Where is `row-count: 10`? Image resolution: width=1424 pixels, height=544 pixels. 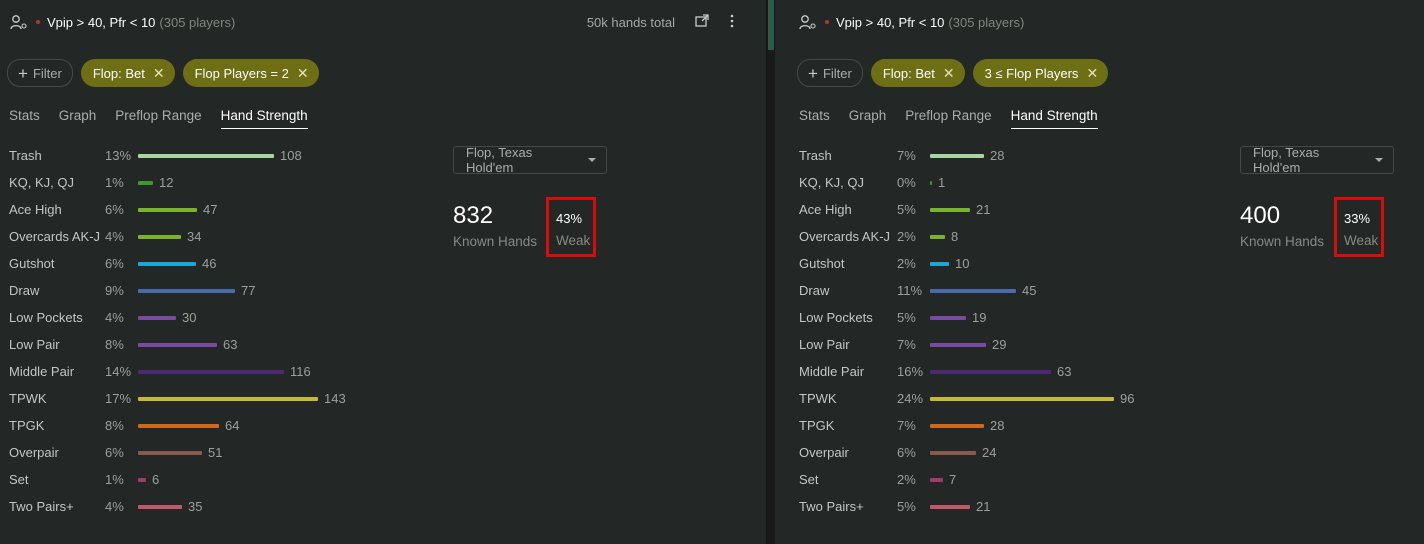
row-count: 10 is located at coordinates (962, 263).